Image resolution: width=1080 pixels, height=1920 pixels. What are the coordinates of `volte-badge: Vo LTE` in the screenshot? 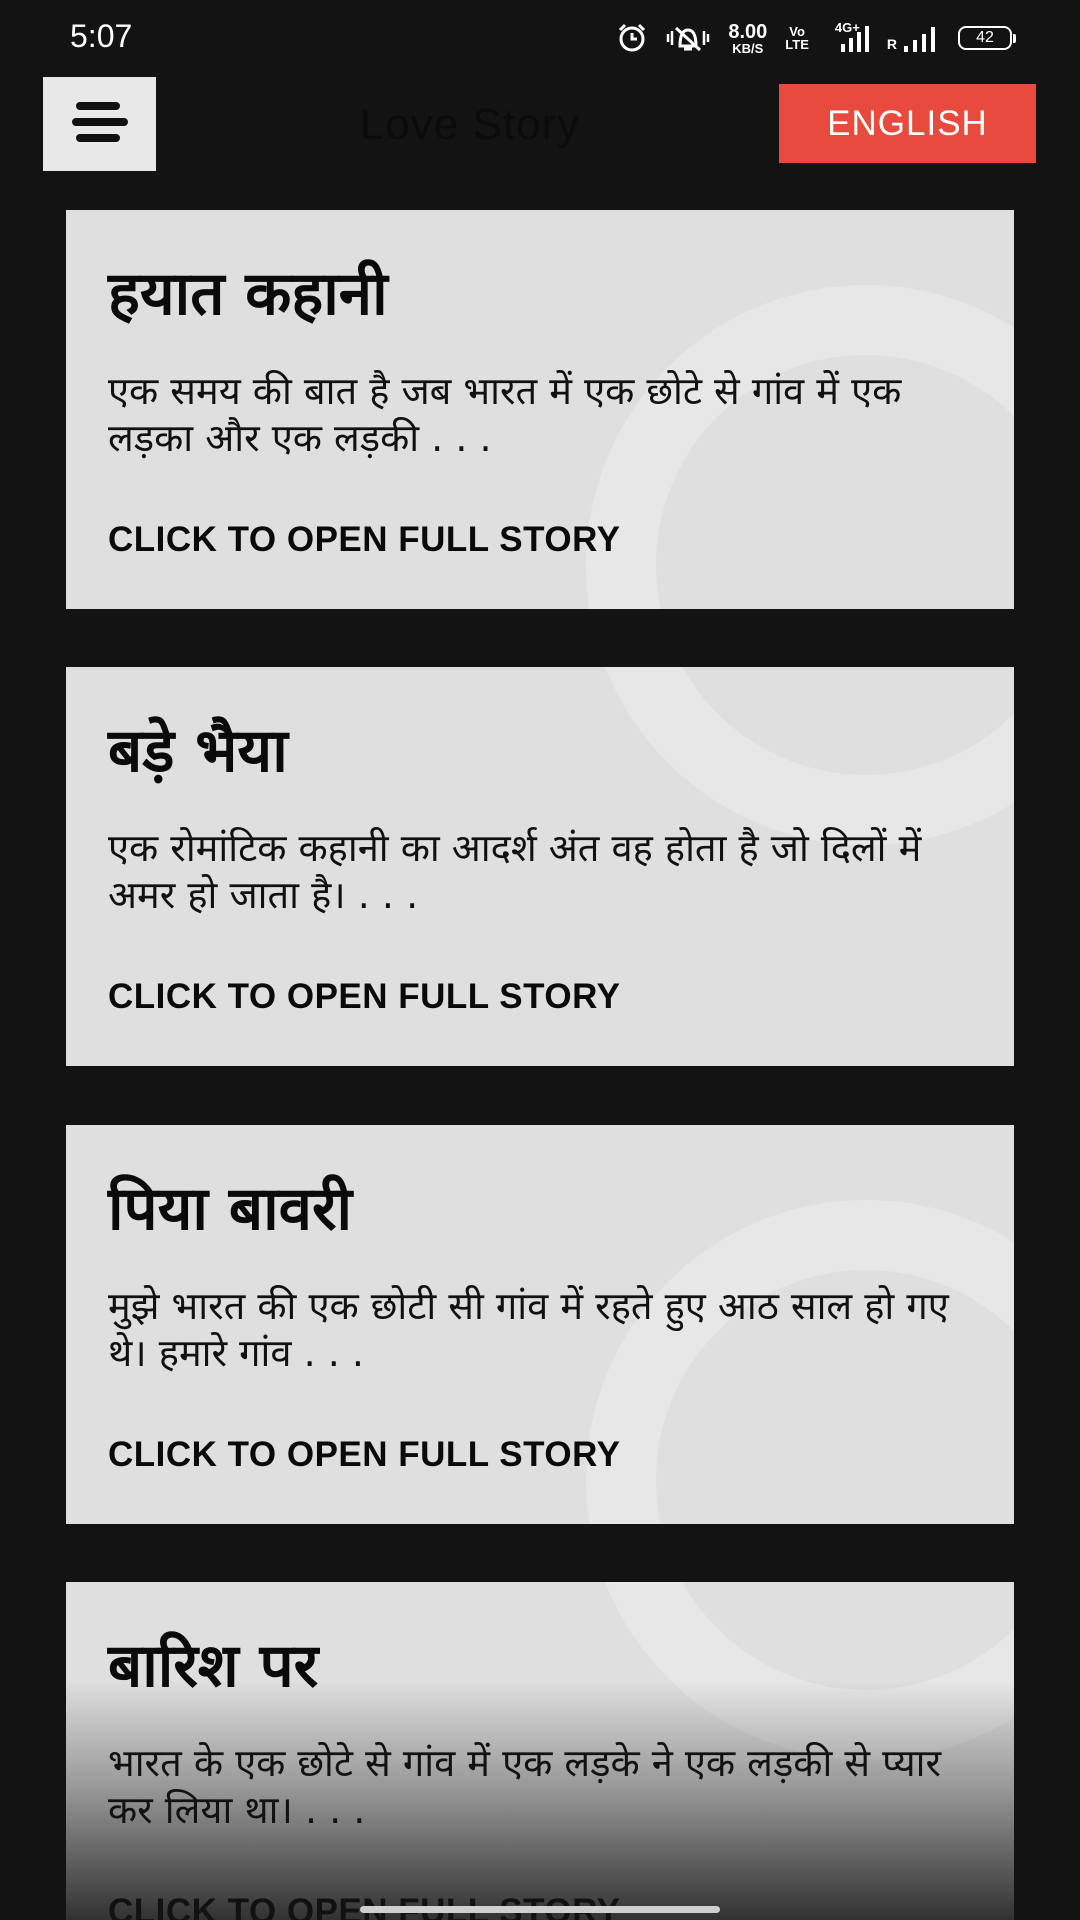 It's located at (797, 38).